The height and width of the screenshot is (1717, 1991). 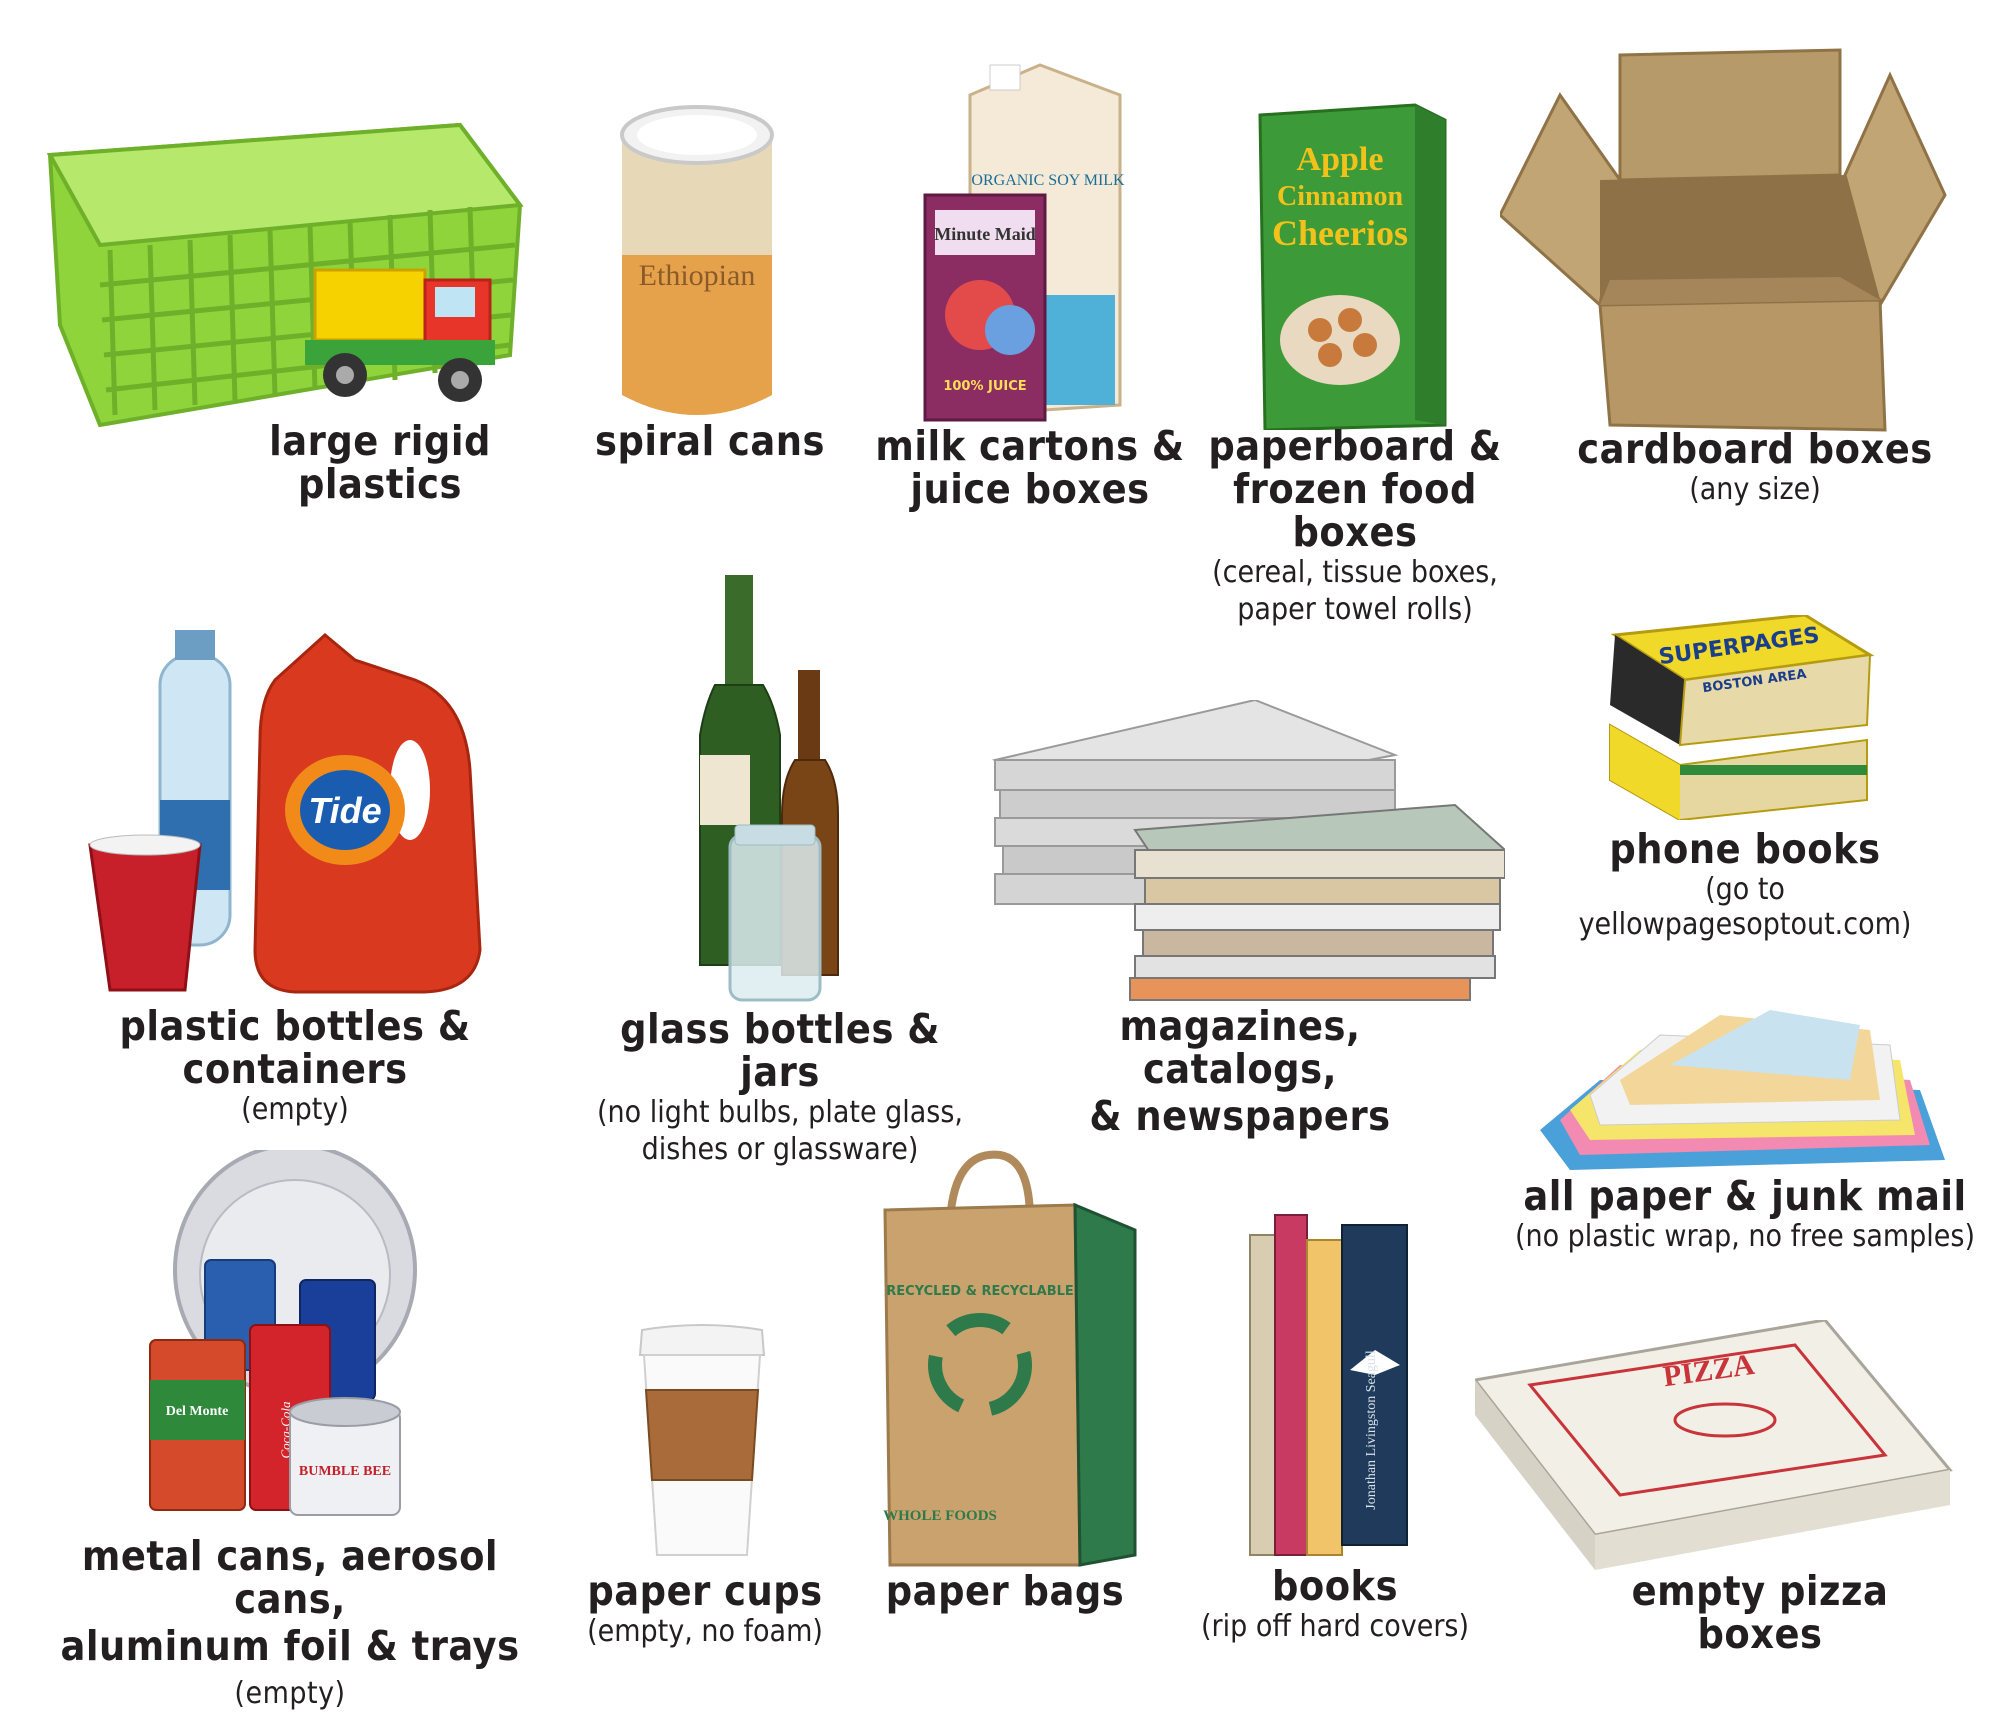 I want to click on item-title: glass bottles & jars, so click(x=780, y=1051).